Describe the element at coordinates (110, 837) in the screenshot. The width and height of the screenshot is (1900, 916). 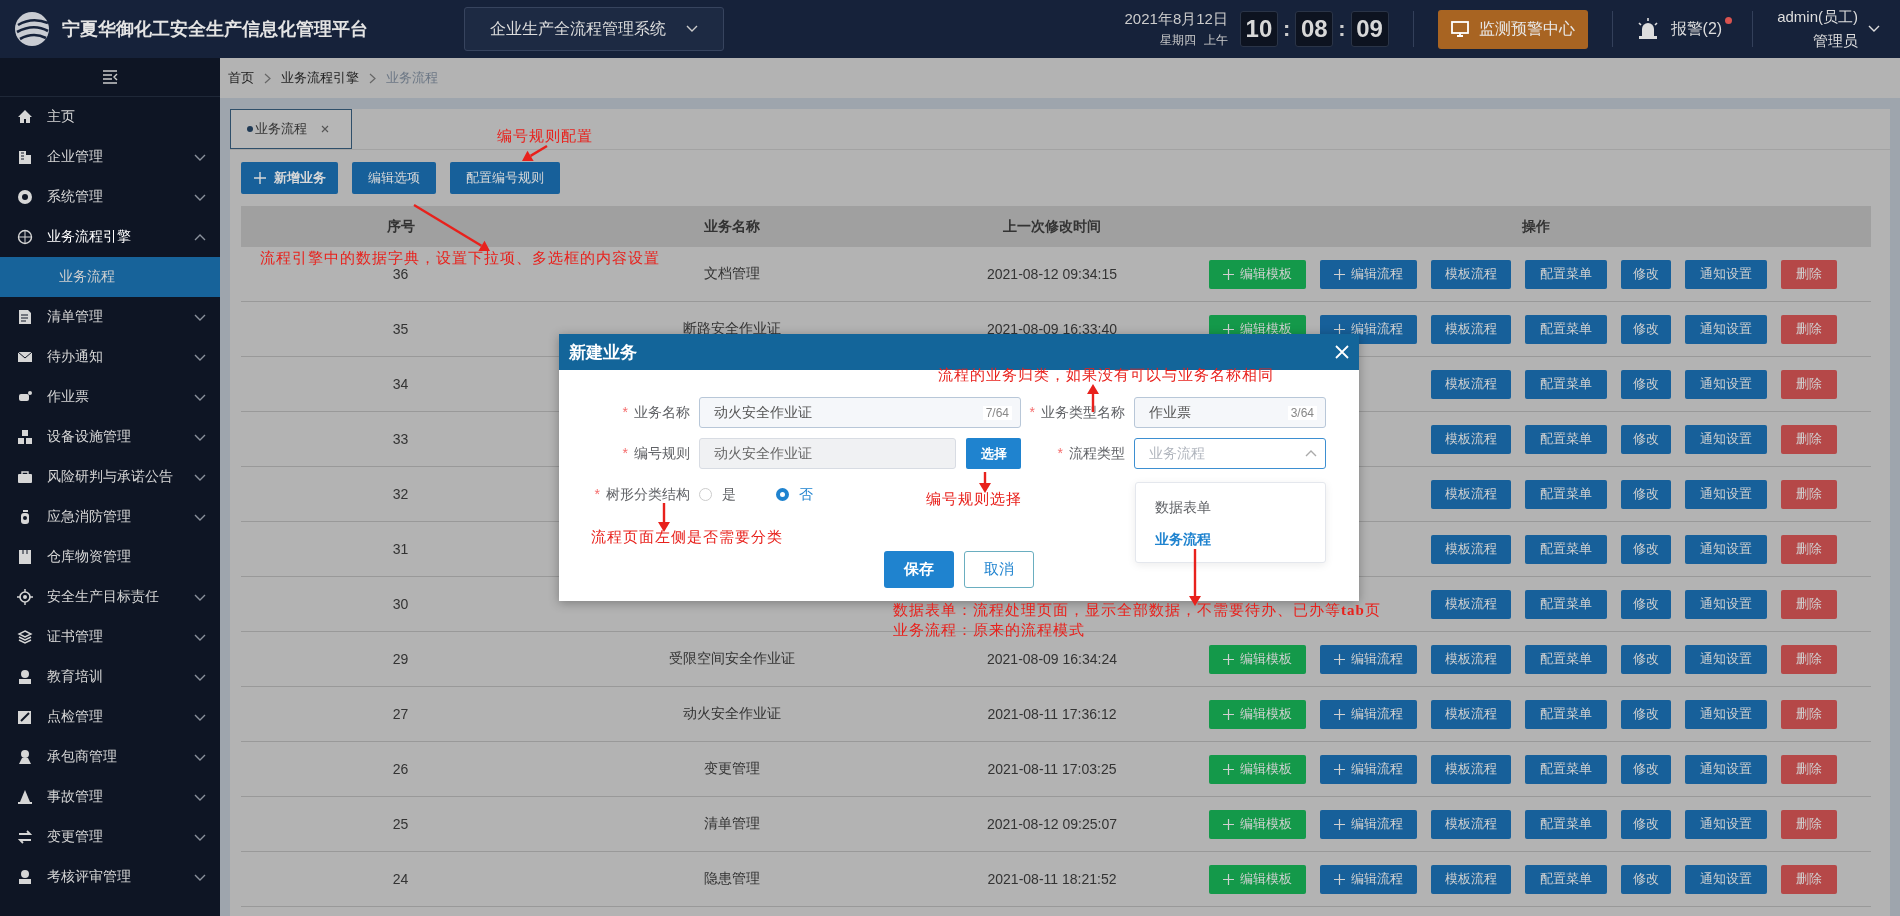
I see `sidebar-item: 变更管理` at that location.